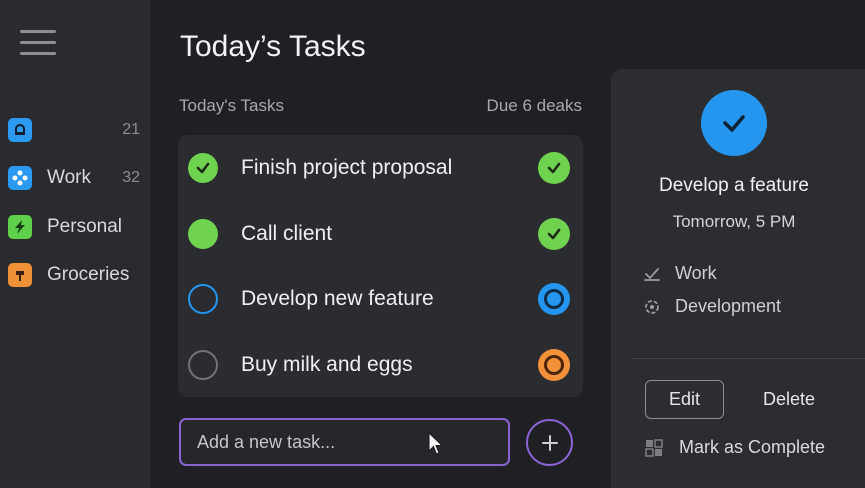 Image resolution: width=865 pixels, height=488 pixels. What do you see at coordinates (652, 306) in the screenshot?
I see `gear-icon` at bounding box center [652, 306].